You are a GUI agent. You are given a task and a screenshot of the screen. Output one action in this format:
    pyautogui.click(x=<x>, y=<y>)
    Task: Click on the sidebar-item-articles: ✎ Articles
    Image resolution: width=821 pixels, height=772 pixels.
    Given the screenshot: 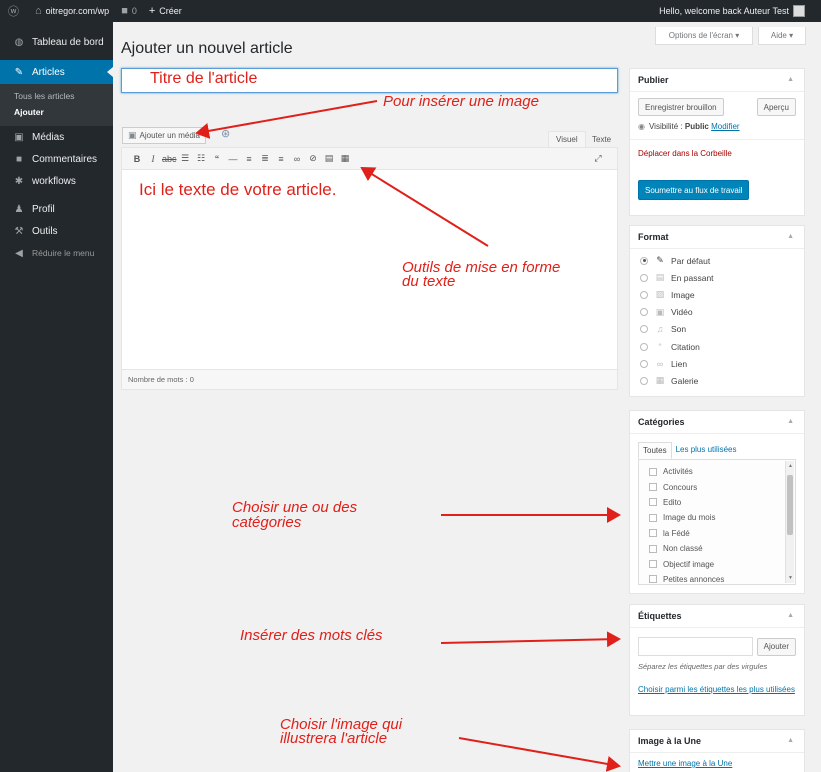 What is the action you would take?
    pyautogui.click(x=56, y=72)
    